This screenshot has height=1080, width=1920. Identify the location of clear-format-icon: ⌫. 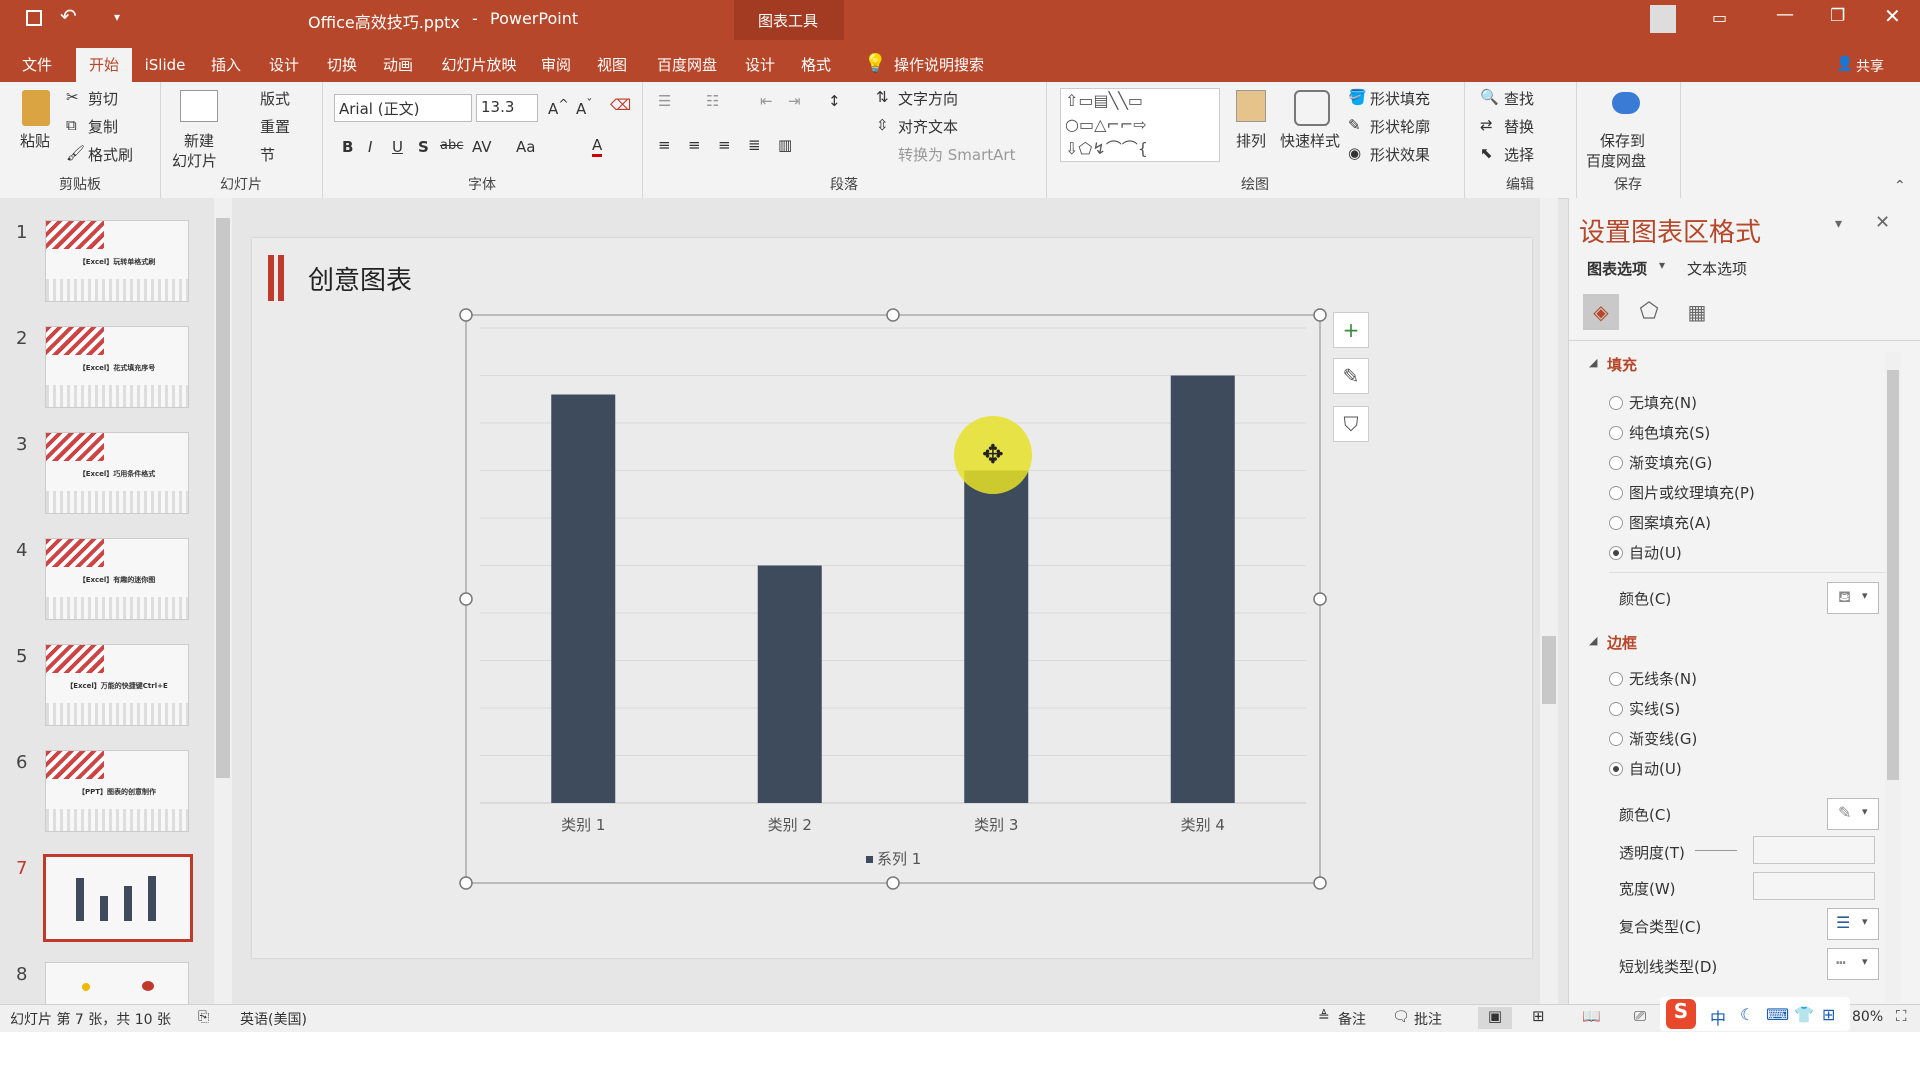
(620, 105).